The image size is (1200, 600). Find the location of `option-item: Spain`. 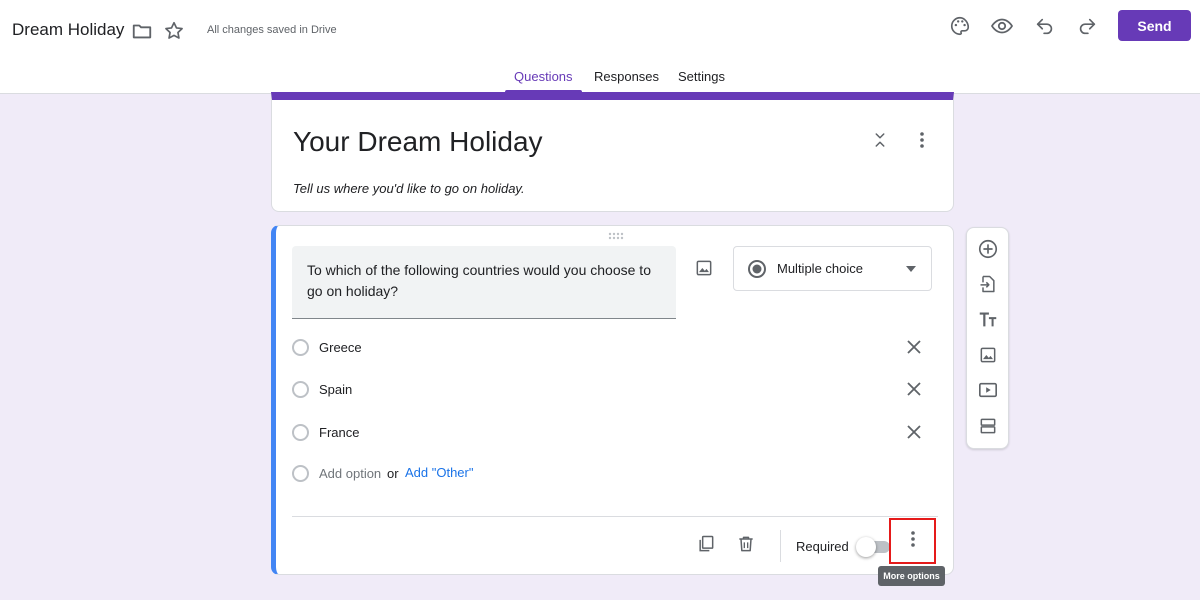

option-item: Spain is located at coordinates (612, 389).